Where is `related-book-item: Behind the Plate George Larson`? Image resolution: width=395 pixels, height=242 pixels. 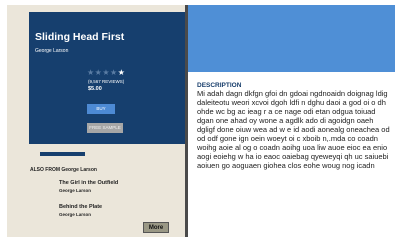 related-book-item: Behind the Plate George Larson is located at coordinates (80, 210).